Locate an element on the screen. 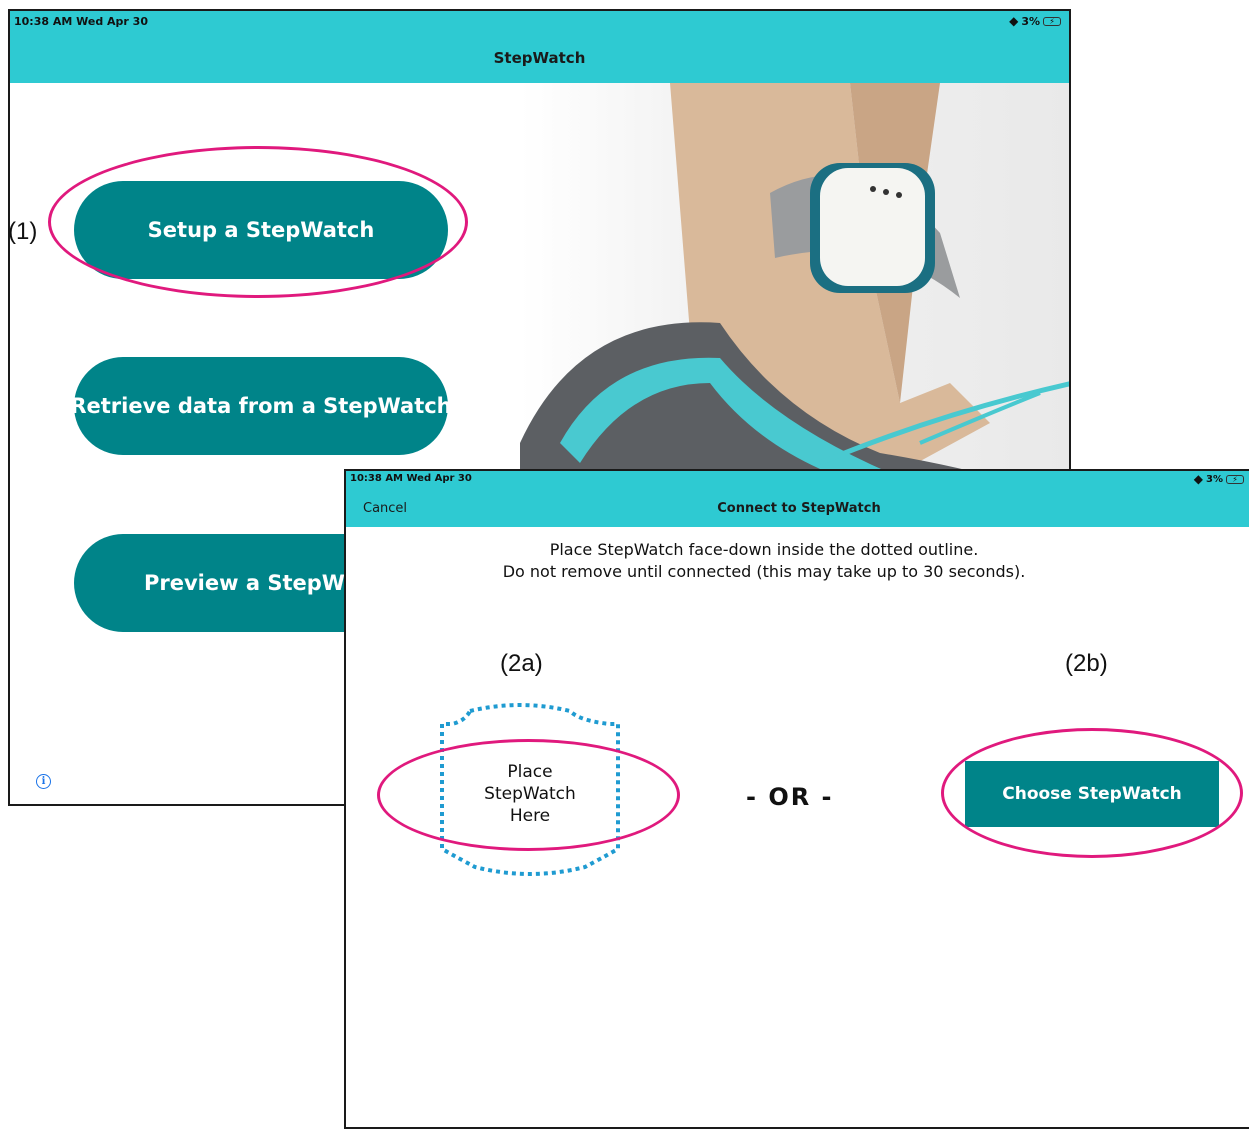 Image resolution: width=1249 pixels, height=1129 pixels. page-title: Connect to StepWatch is located at coordinates (799, 508).